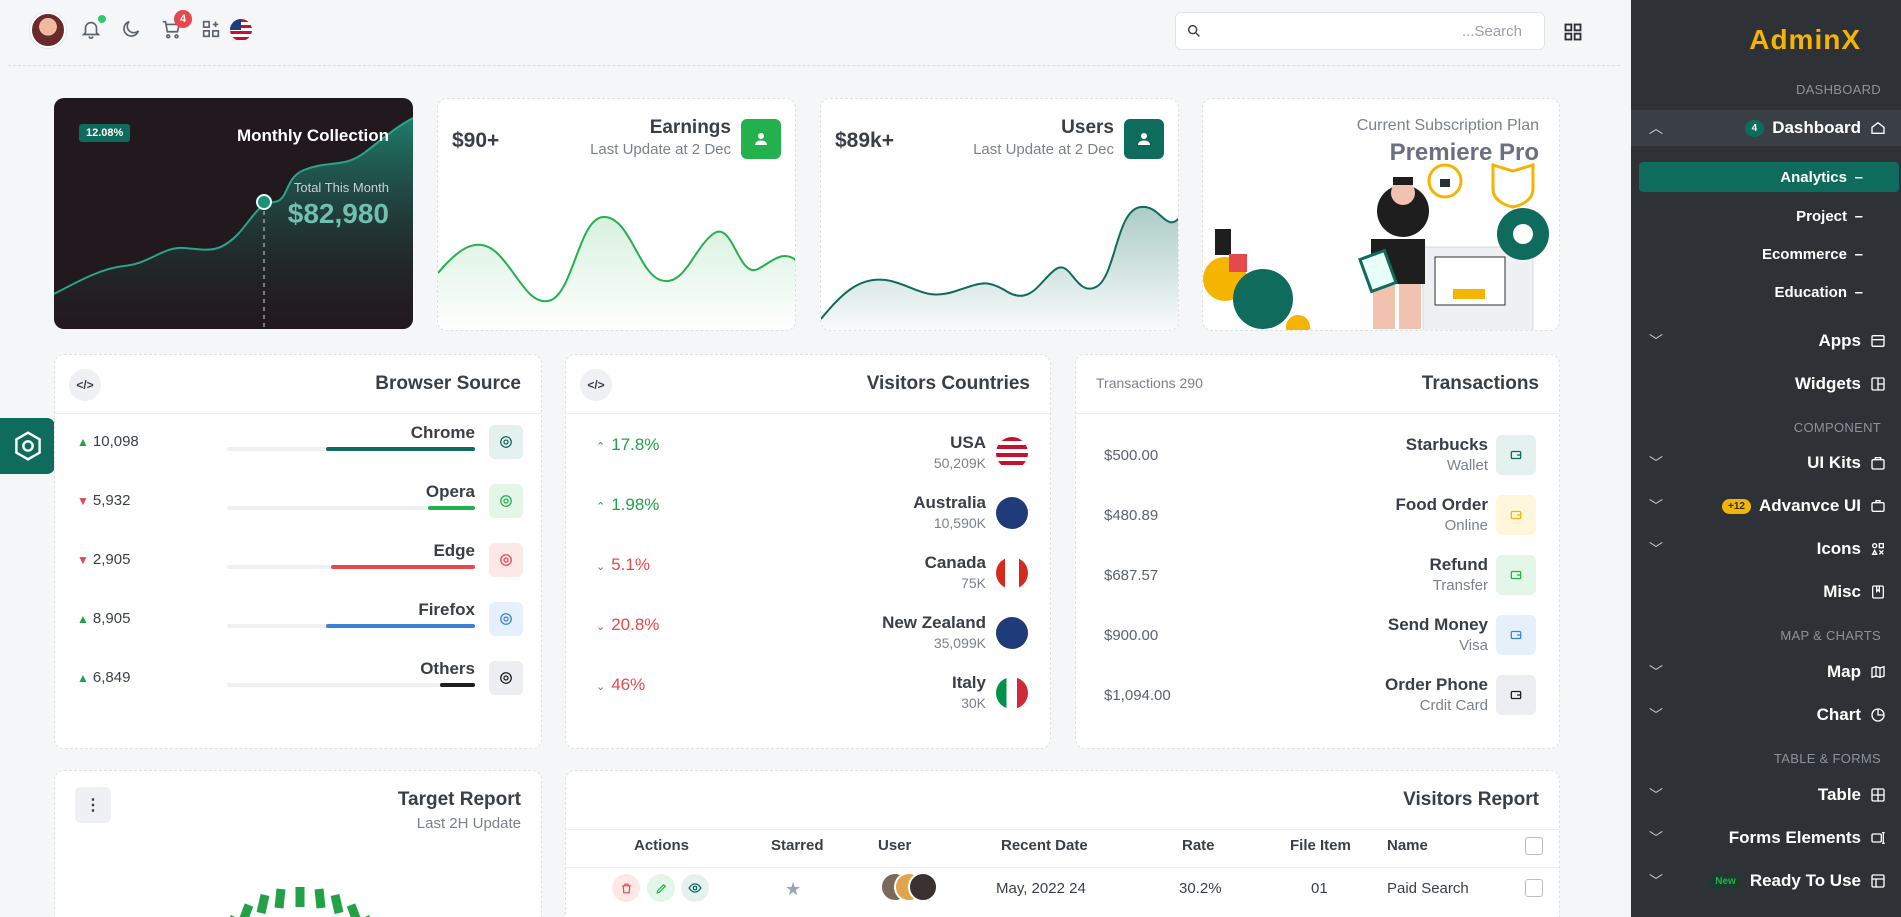  Describe the element at coordinates (83, 560) in the screenshot. I see `trend-down-icon: ▼` at that location.